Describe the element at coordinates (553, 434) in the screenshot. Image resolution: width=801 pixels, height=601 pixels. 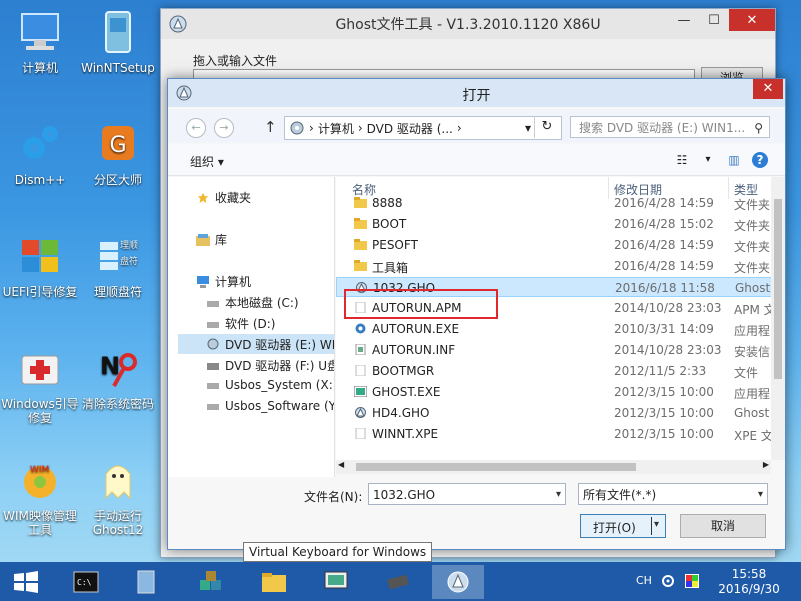
I see `file-row: WINNT.XPE 2012/3/15 10:00 XPE 文` at that location.